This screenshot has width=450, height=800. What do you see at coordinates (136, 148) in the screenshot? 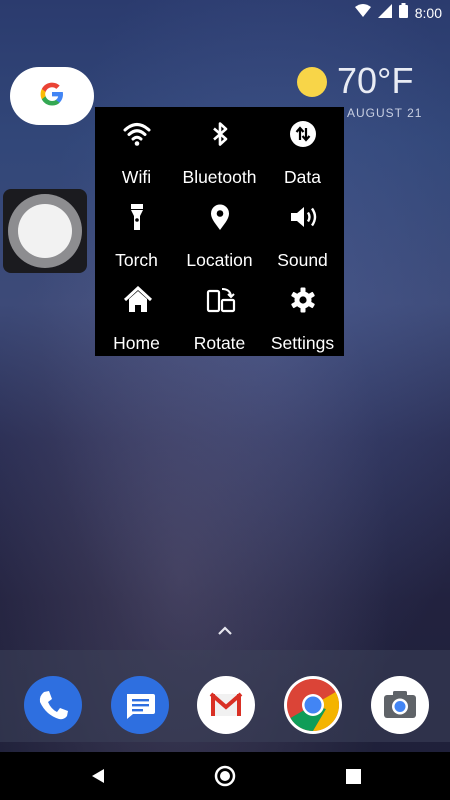
I see `tile-wifi: Wifi` at bounding box center [136, 148].